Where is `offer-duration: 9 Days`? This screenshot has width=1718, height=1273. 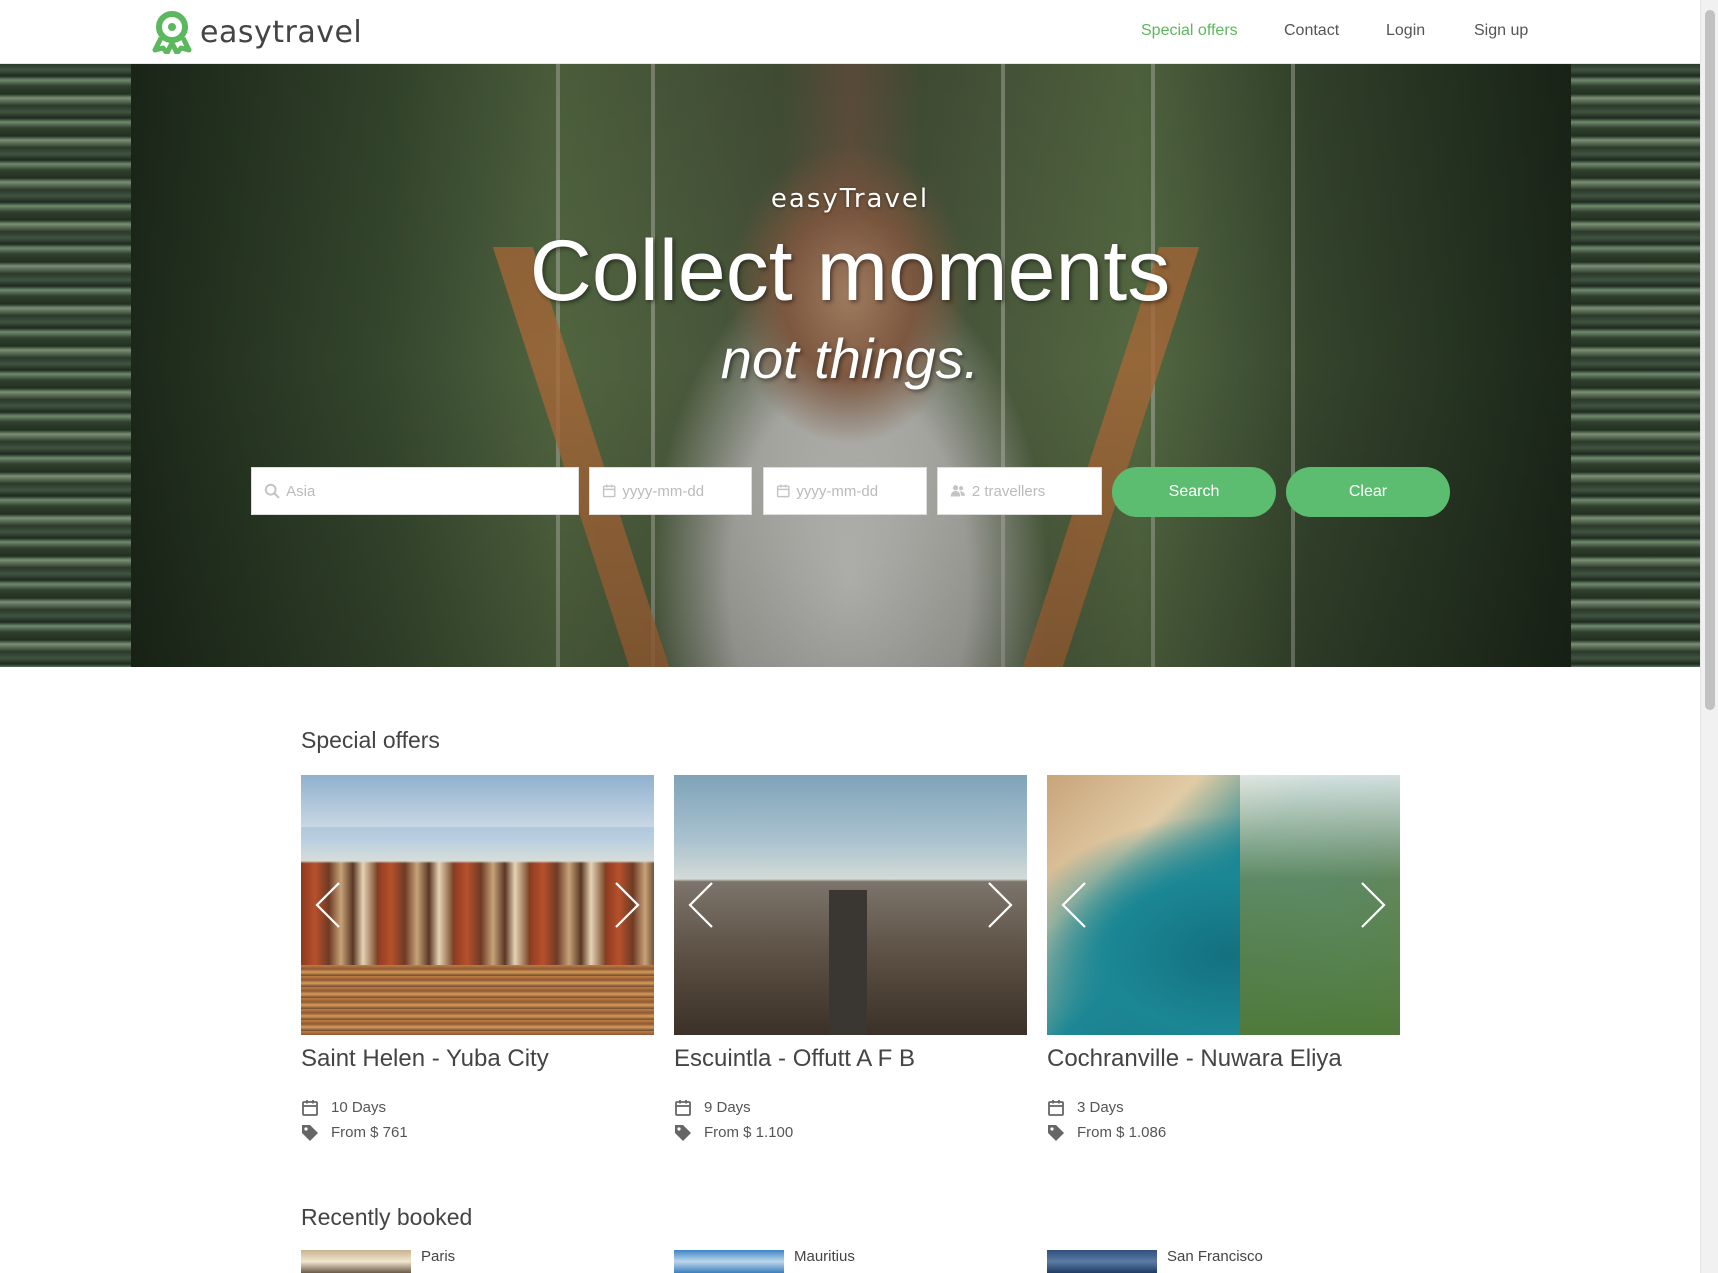 offer-duration: 9 Days is located at coordinates (727, 1107).